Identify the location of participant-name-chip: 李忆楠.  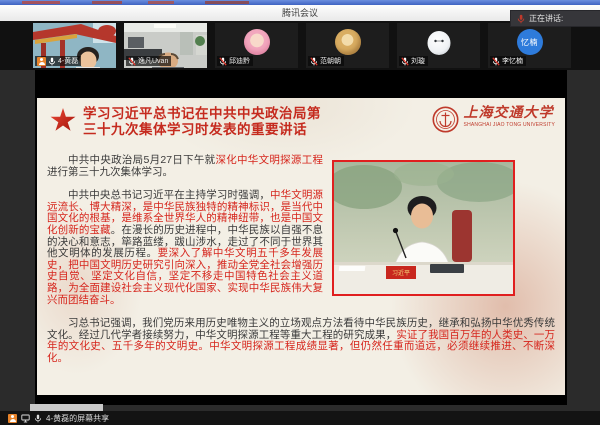
(508, 61).